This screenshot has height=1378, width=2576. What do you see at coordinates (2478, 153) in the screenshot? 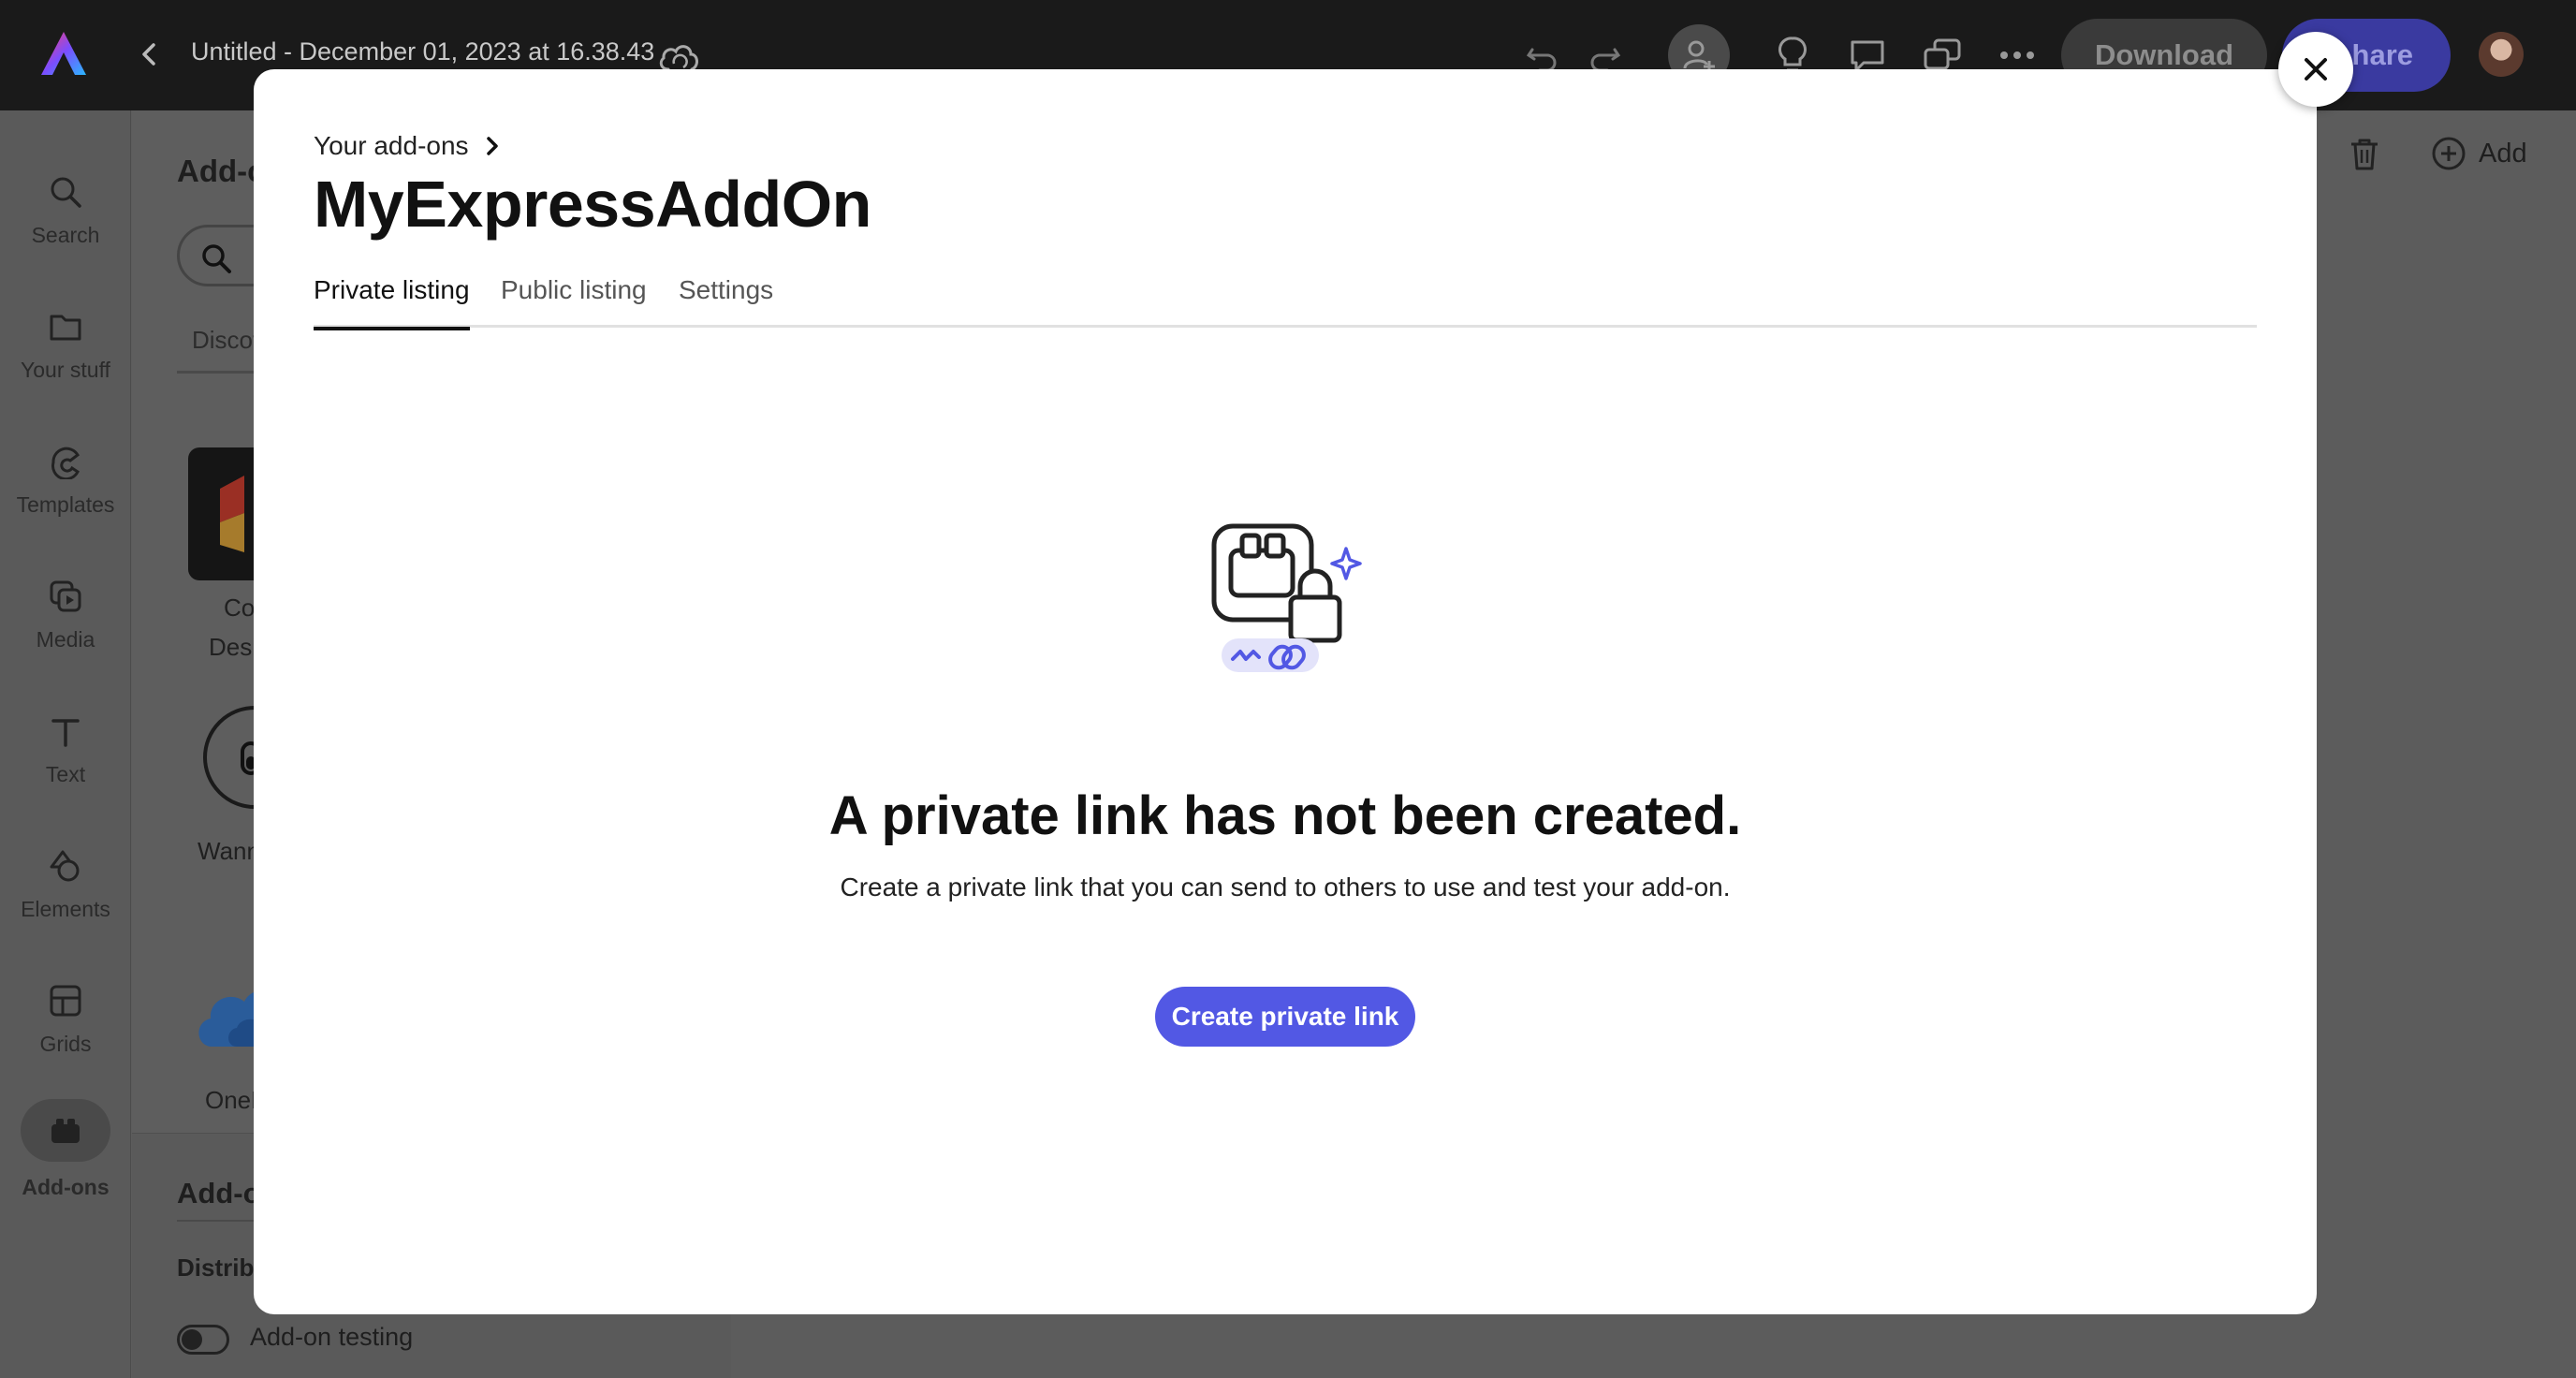
I see `add-page-button: Add` at bounding box center [2478, 153].